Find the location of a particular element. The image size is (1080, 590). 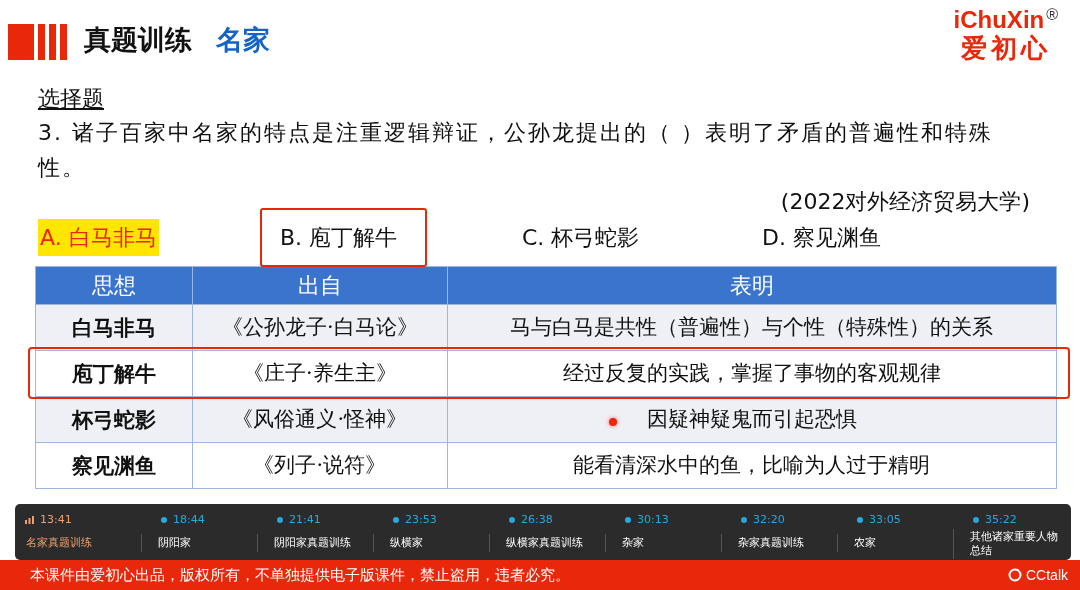

bars-icon is located at coordinates (38, 42).